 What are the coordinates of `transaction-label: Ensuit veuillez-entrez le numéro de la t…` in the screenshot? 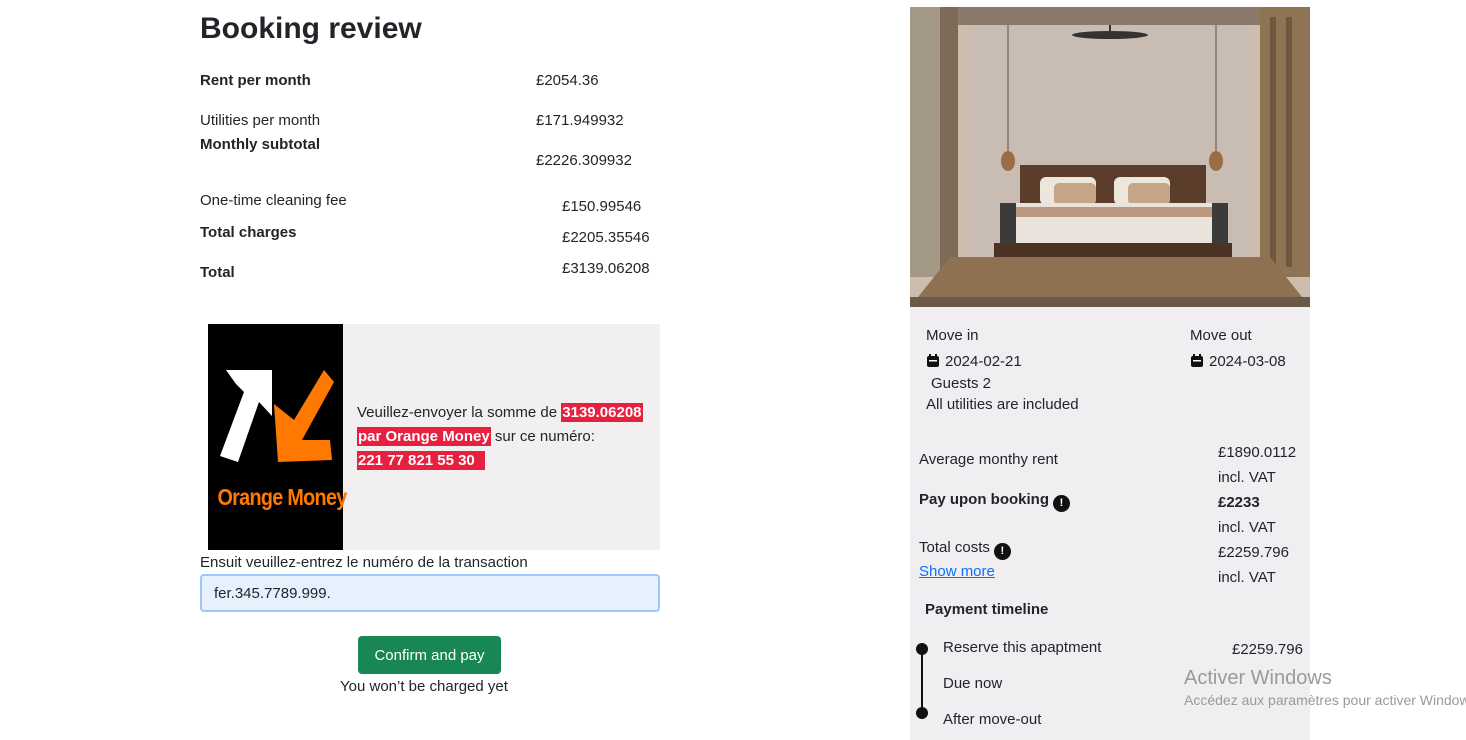 It's located at (364, 562).